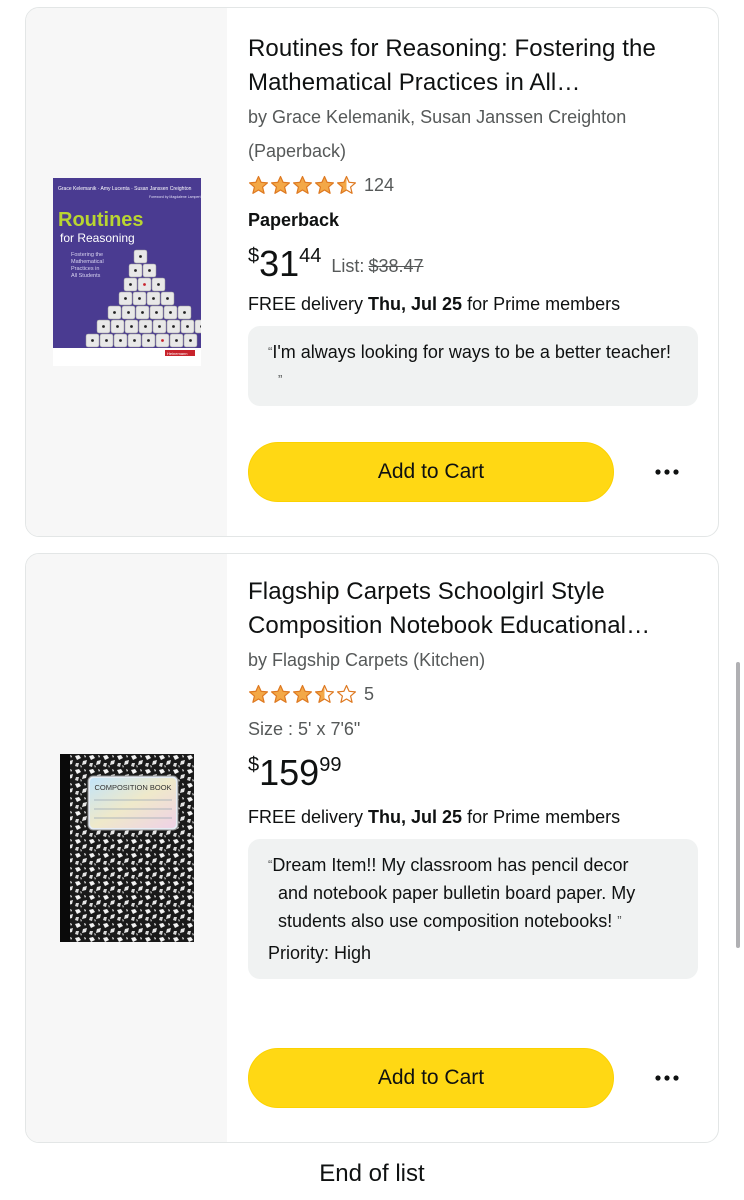  I want to click on priority-label: Priority: High, so click(320, 953).